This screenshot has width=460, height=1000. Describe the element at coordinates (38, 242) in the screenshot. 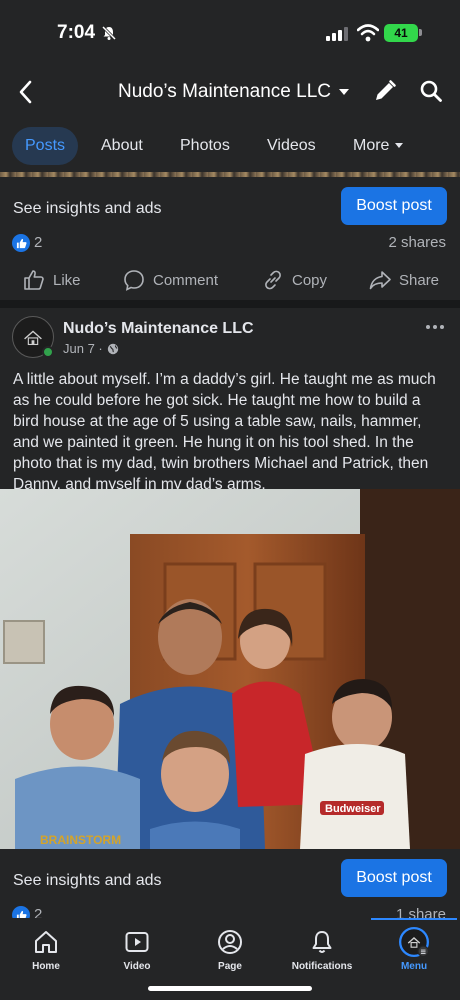

I see `reaction-count: 2` at that location.